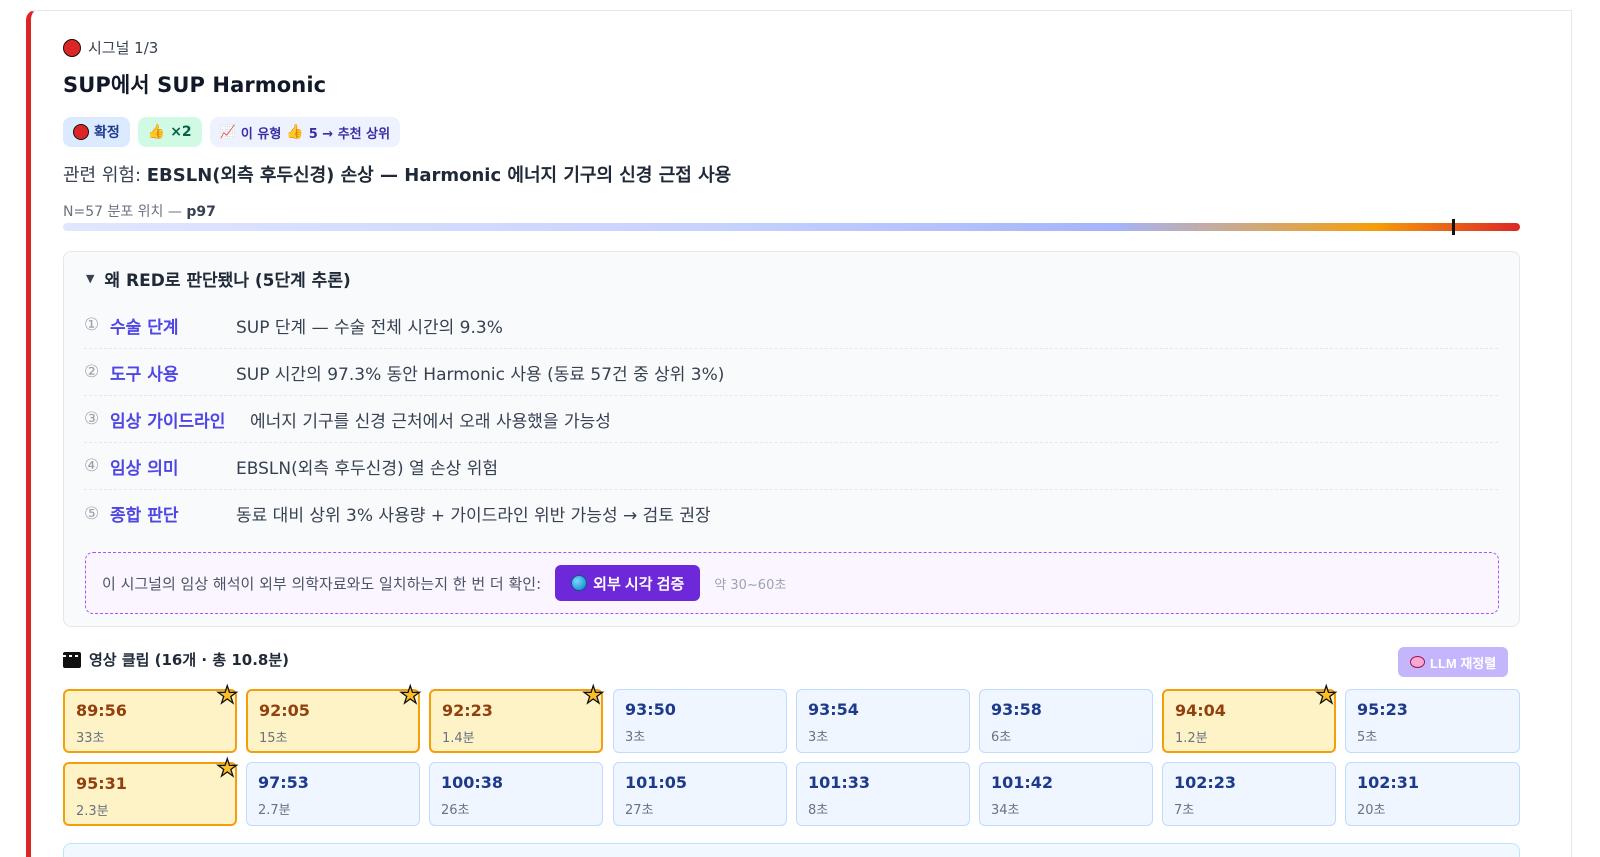 Image resolution: width=1600 pixels, height=857 pixels. I want to click on reasoning-step: ④ 임상 의미 EBSLN(외측 후두신경) 열 손상 위험, so click(791, 466).